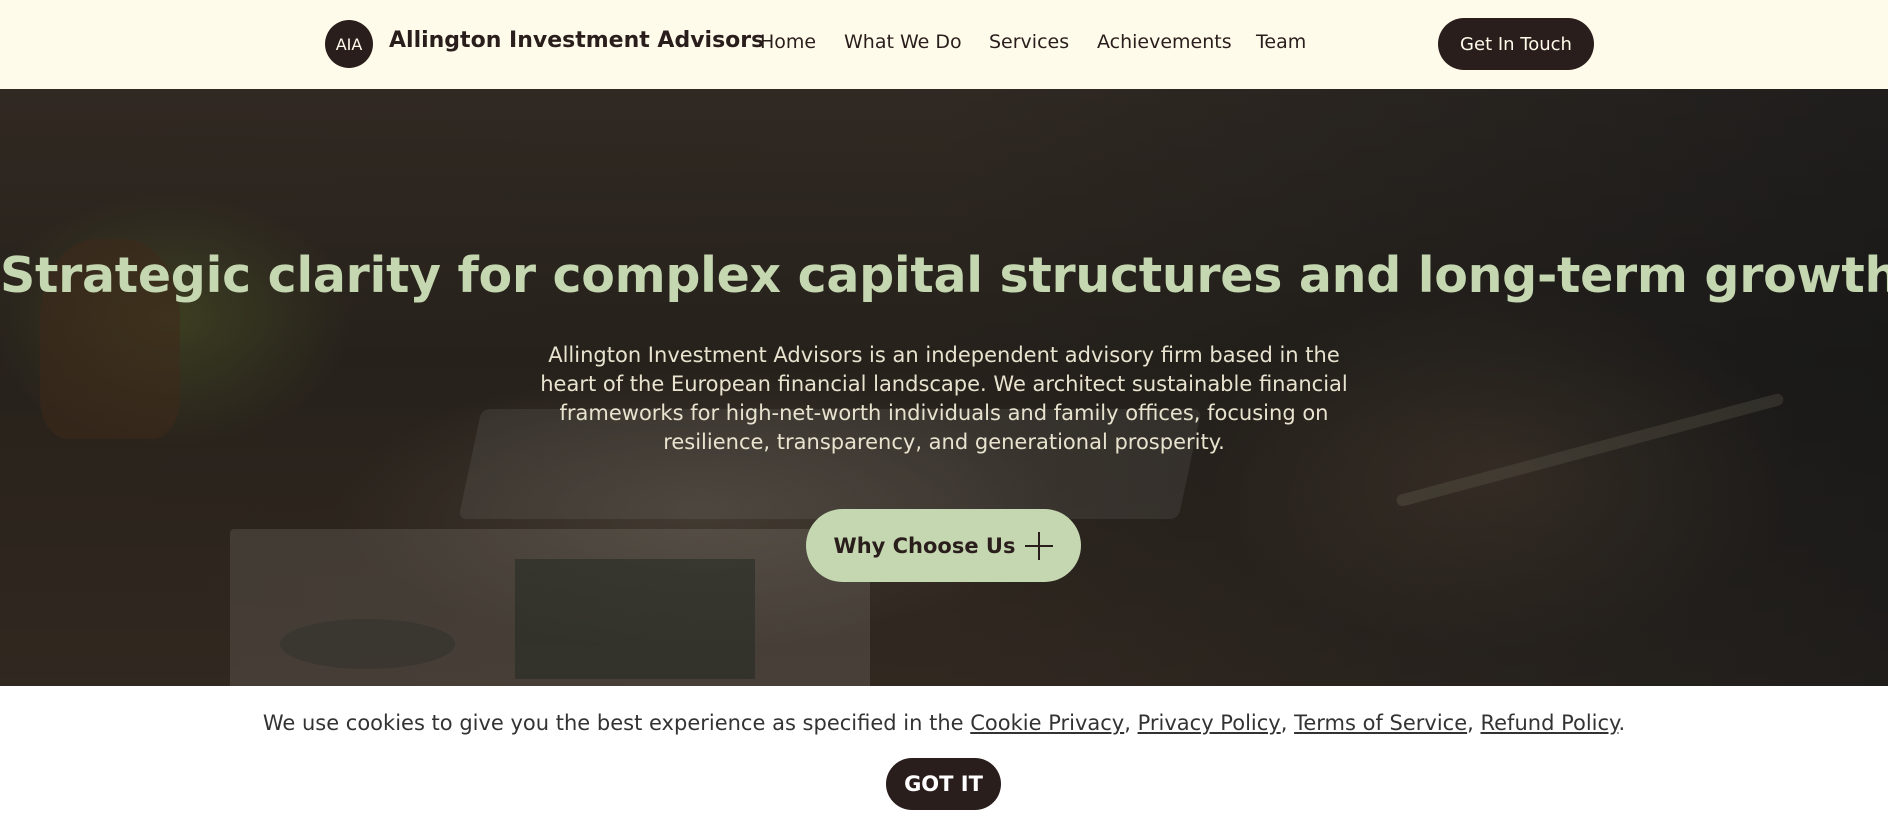 This screenshot has height=818, width=1888. What do you see at coordinates (1281, 42) in the screenshot?
I see `nav-team: Team` at bounding box center [1281, 42].